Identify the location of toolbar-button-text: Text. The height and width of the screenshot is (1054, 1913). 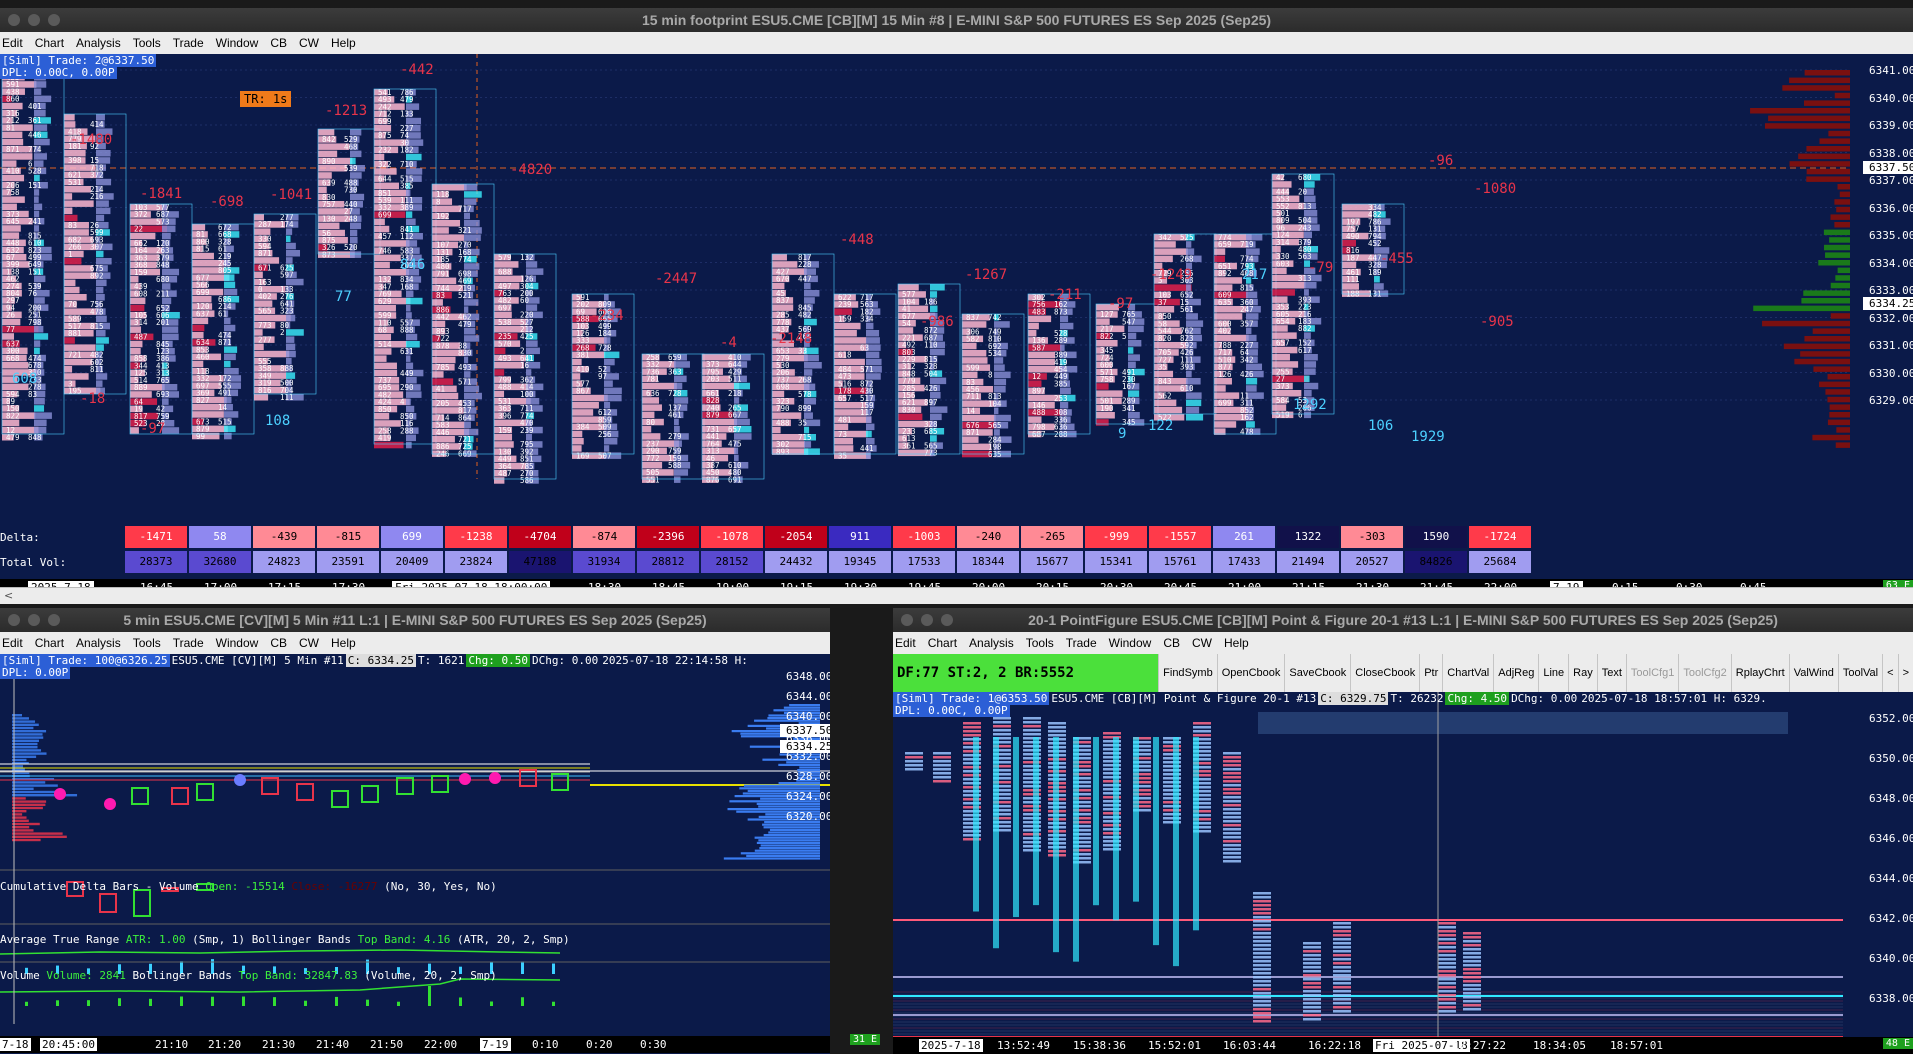
(1611, 673).